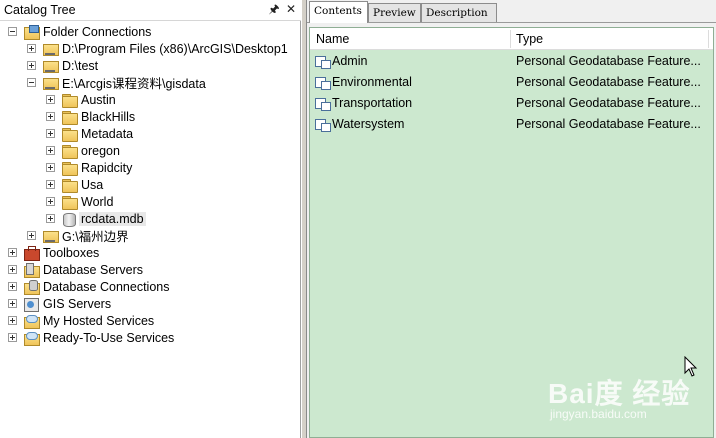  I want to click on tree-node-label: GIS Servers, so click(77, 303).